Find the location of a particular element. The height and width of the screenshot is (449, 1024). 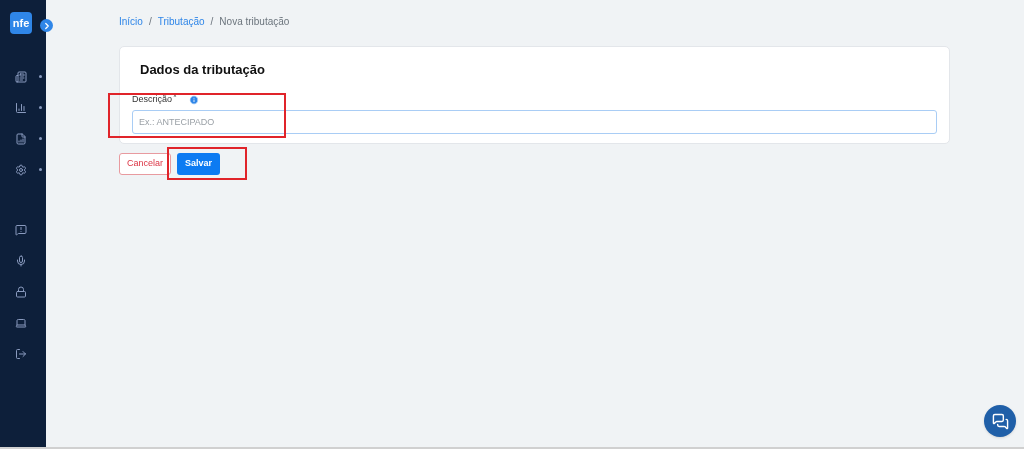

breadcrumb-link: Início is located at coordinates (131, 21).